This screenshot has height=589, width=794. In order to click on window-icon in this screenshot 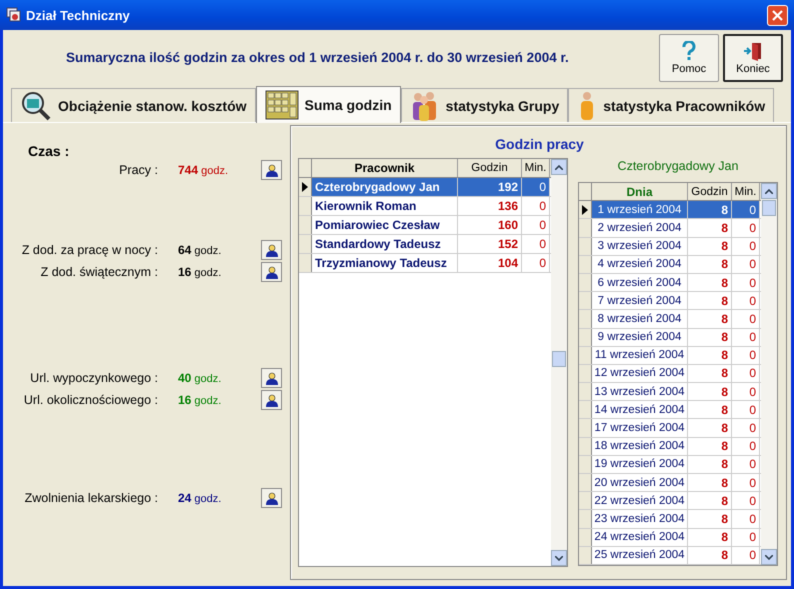, I will do `click(14, 15)`.